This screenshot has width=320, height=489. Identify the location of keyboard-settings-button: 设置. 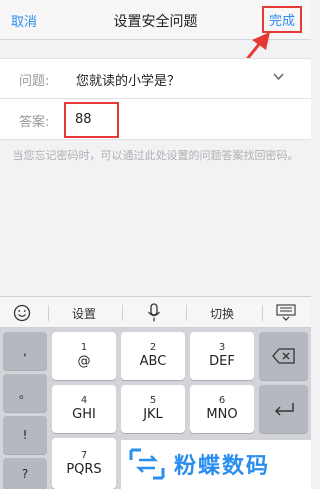
(84, 313).